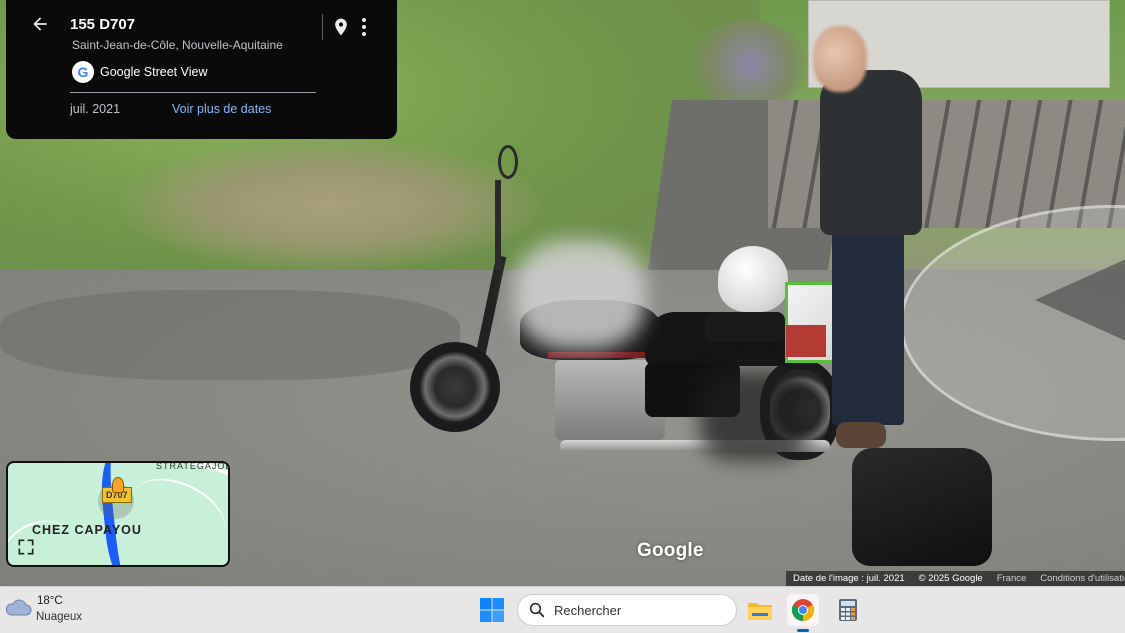  I want to click on terms-link: Conditions d'utilisation, so click(1079, 578).